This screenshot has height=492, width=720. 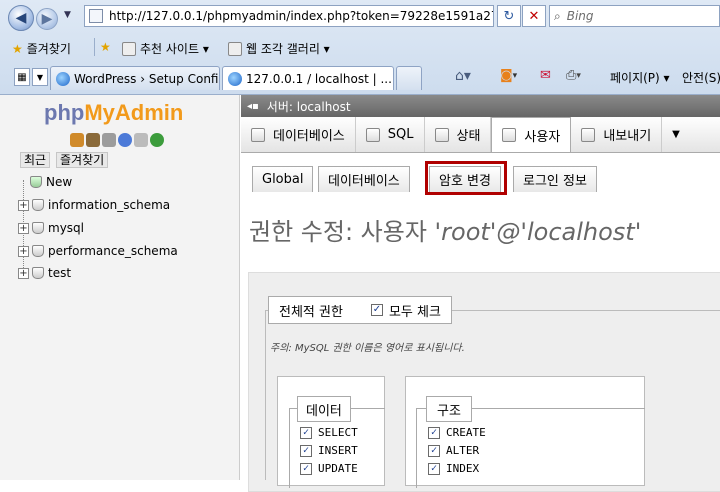 What do you see at coordinates (329, 468) in the screenshot?
I see `priv-update: ✓ UPDATE` at bounding box center [329, 468].